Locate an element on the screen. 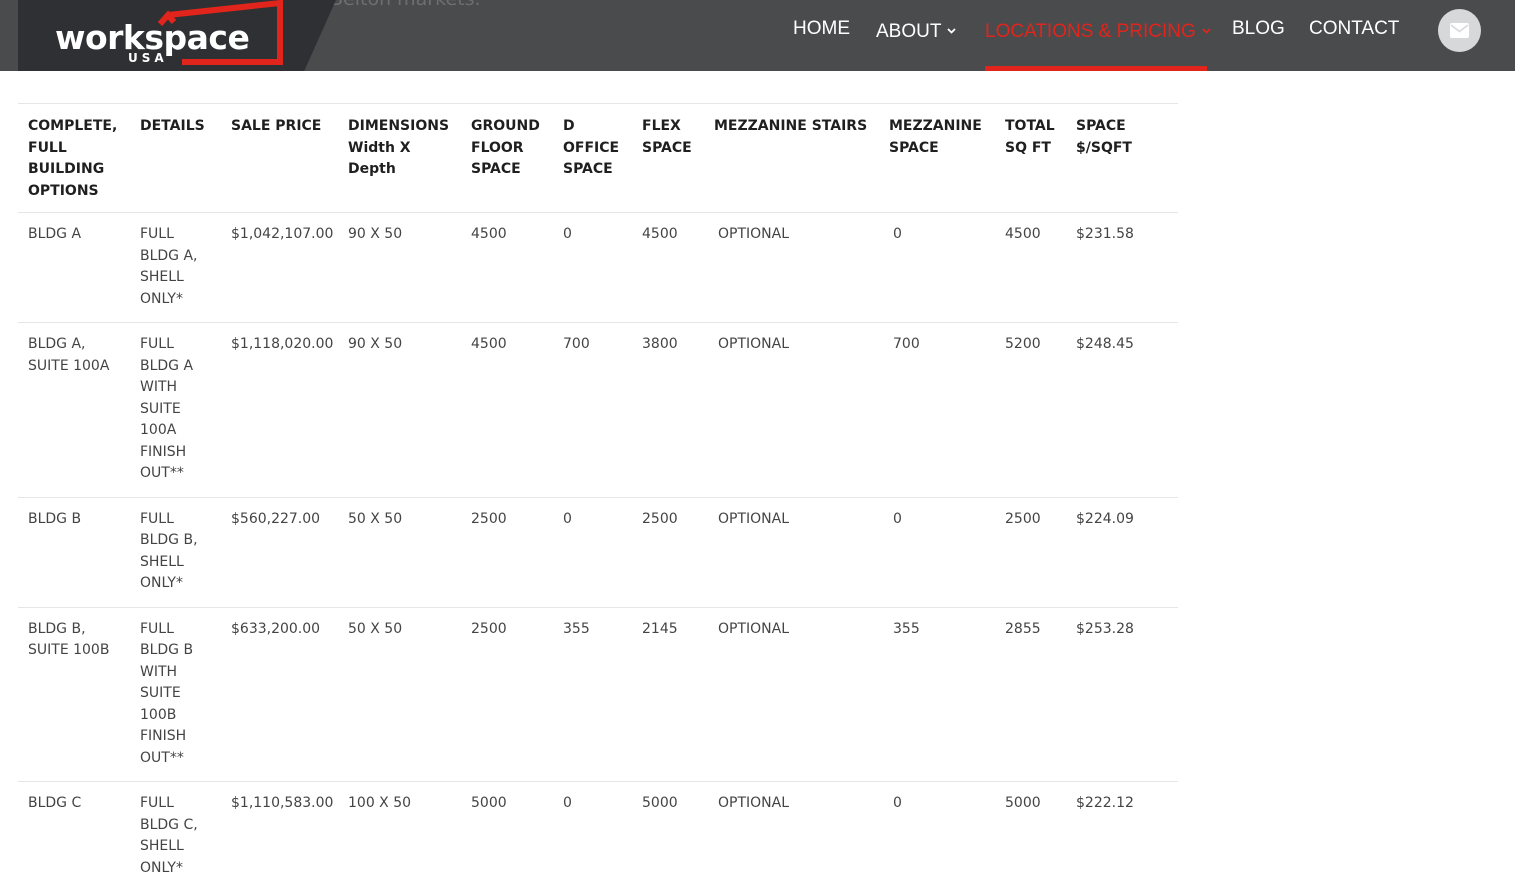 This screenshot has width=1515, height=875. nav-about: ABOUT is located at coordinates (916, 30).